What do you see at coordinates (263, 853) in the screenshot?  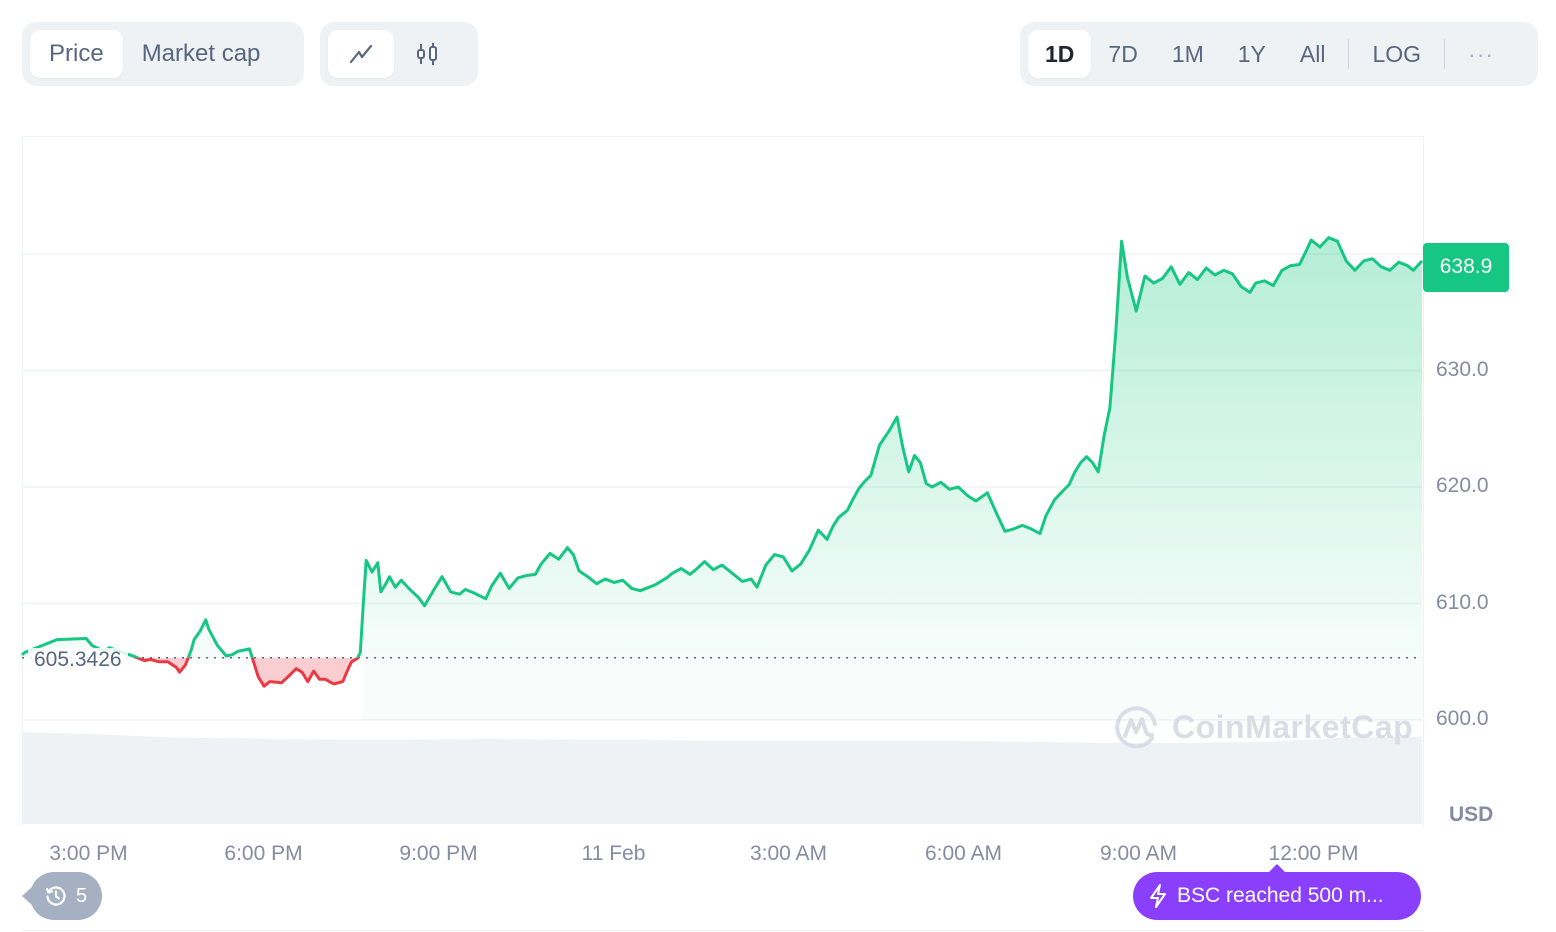 I see `x-tick-label: 6:00 PM` at bounding box center [263, 853].